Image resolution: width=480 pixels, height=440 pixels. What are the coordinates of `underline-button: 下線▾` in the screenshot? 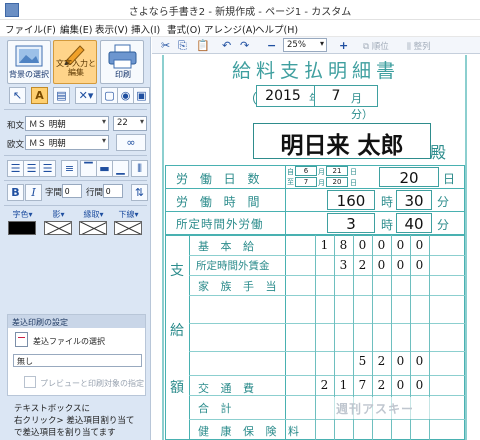 It's located at (128, 224).